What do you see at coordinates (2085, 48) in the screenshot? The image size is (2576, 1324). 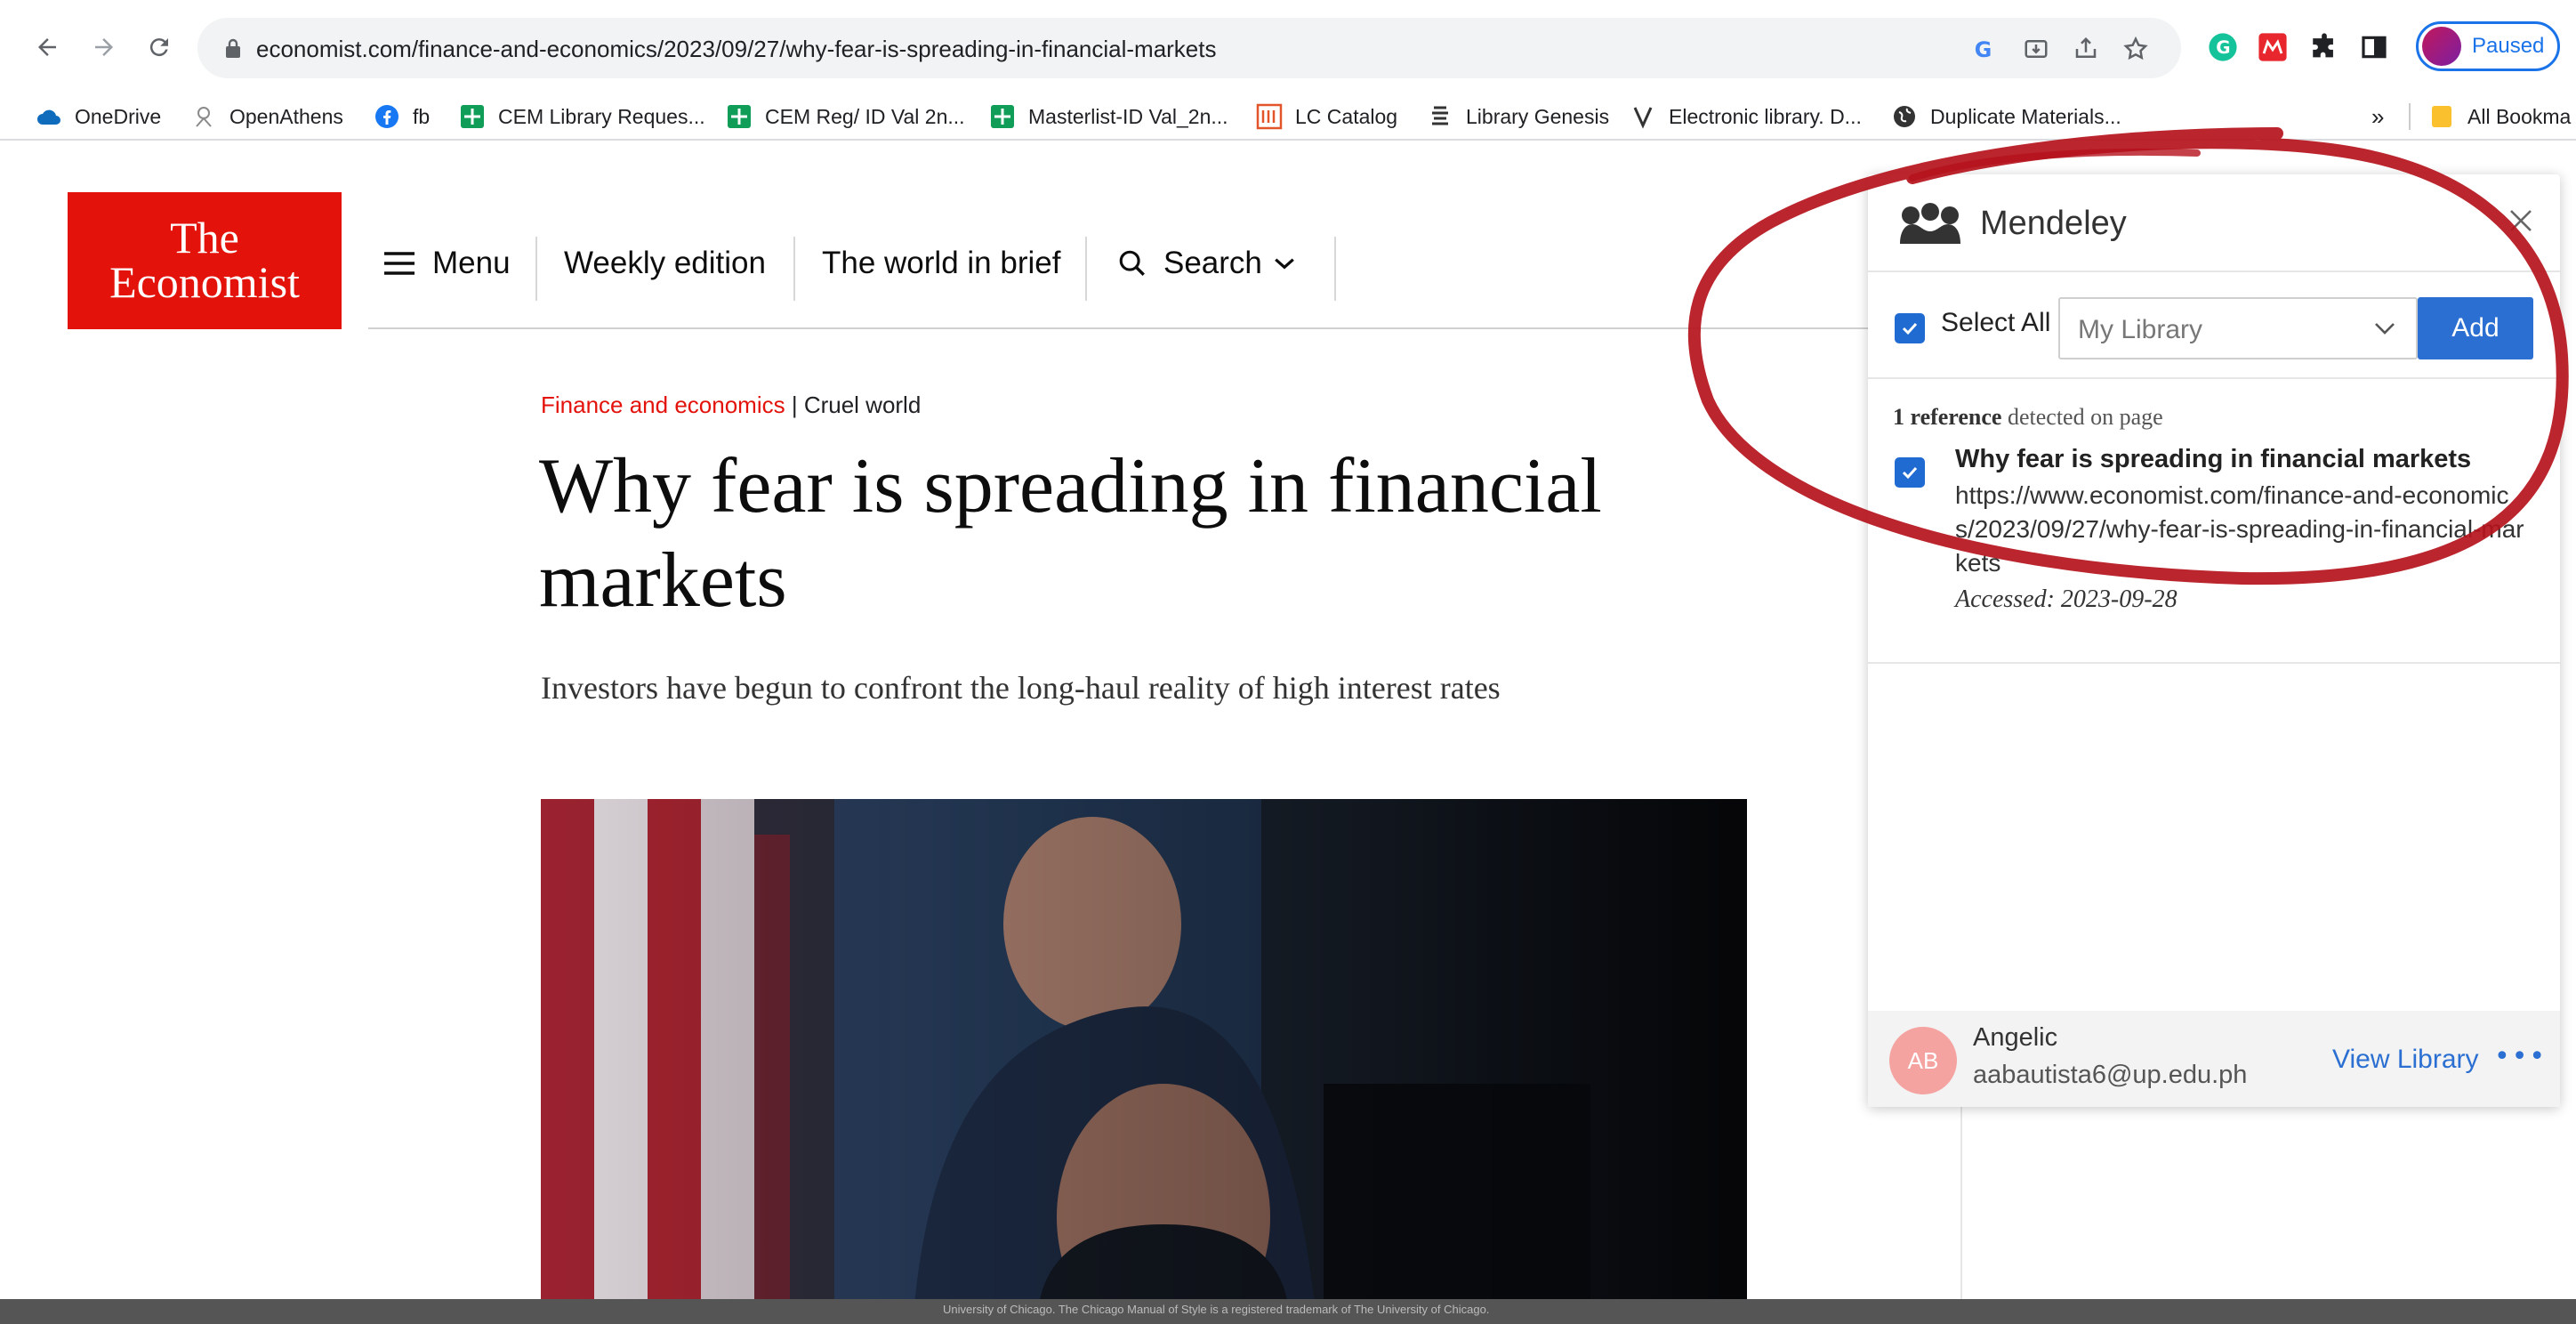 I see `share-icon` at bounding box center [2085, 48].